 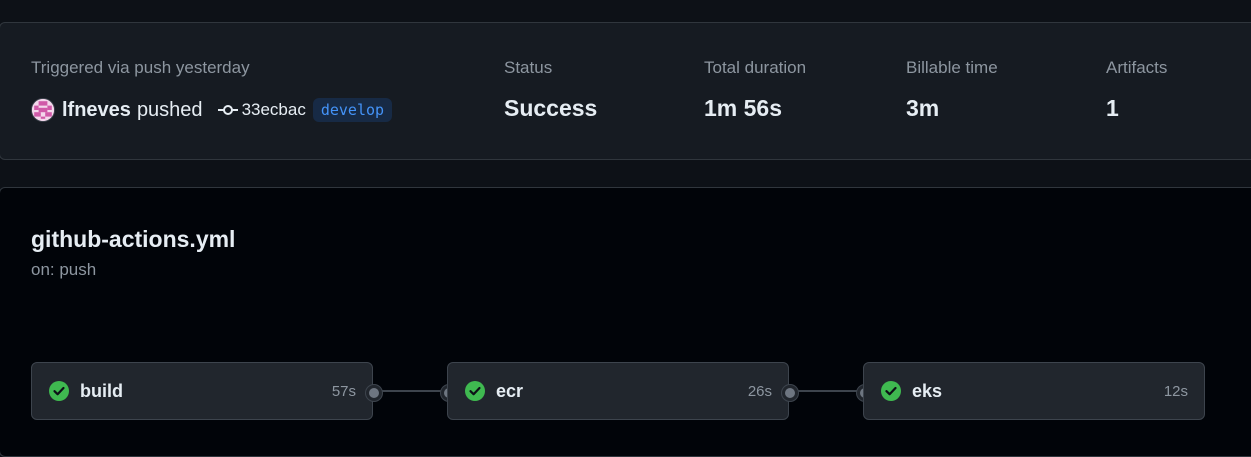 What do you see at coordinates (923, 108) in the screenshot?
I see `billable-time-value: 3m` at bounding box center [923, 108].